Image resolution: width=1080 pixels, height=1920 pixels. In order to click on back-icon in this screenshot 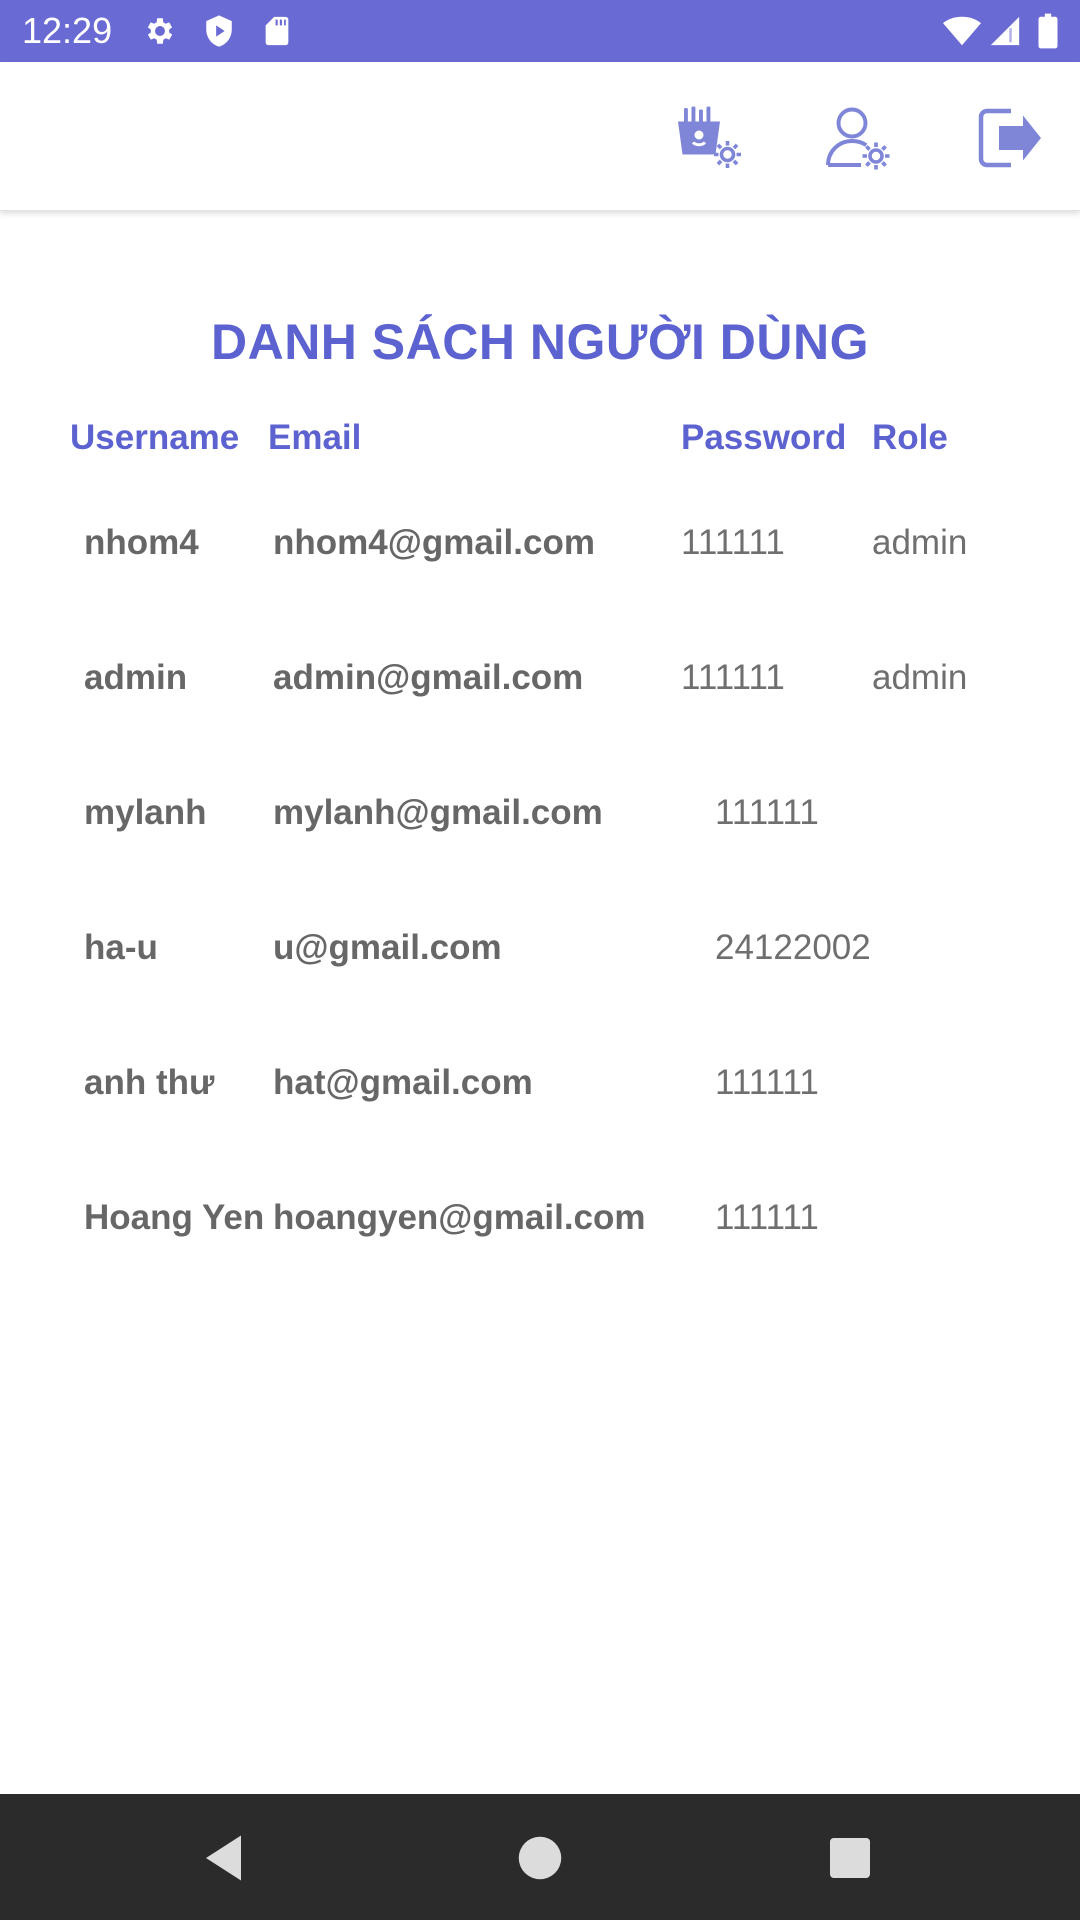, I will do `click(226, 1858)`.